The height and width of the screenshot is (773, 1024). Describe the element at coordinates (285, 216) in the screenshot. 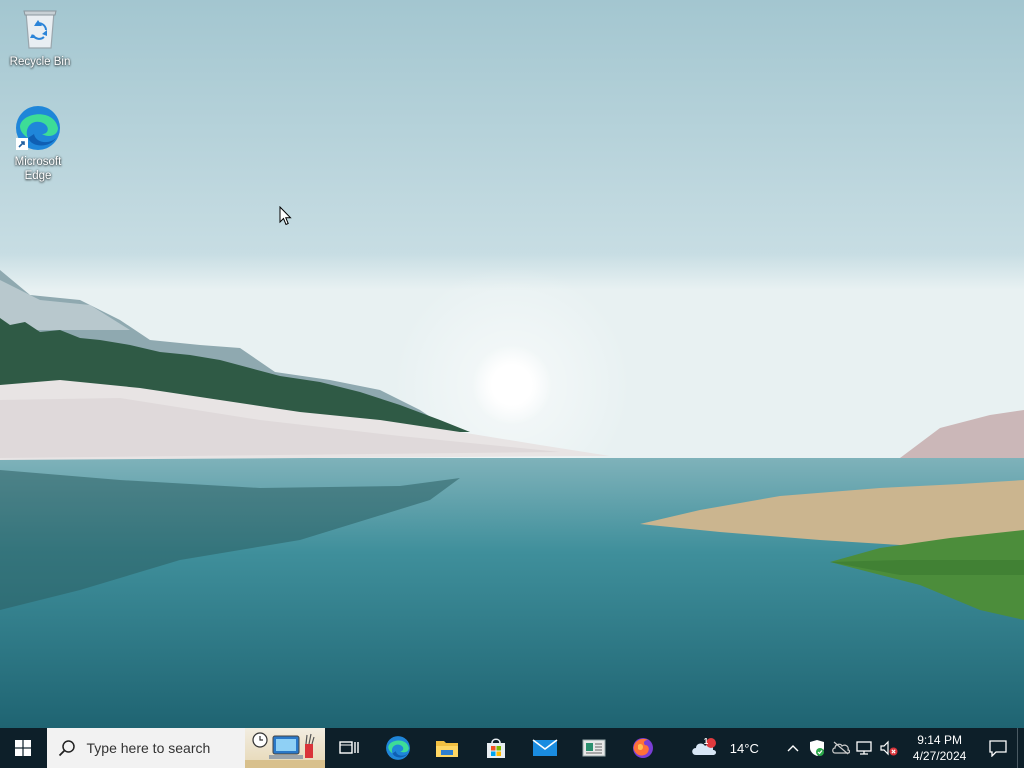

I see `mouse-cursor-icon` at that location.